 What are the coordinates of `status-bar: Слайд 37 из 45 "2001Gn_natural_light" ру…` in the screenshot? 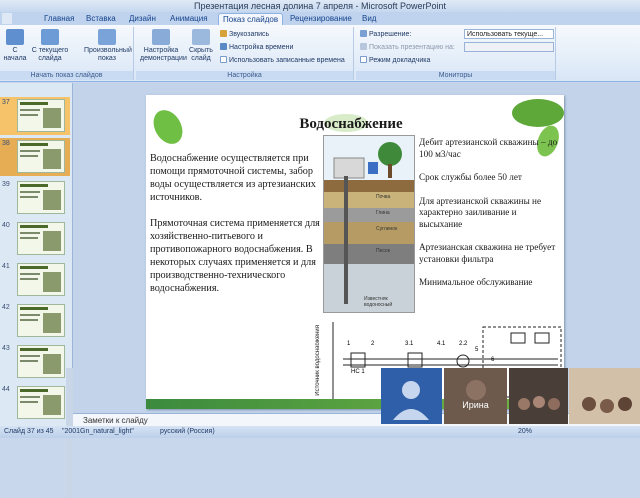 It's located at (320, 432).